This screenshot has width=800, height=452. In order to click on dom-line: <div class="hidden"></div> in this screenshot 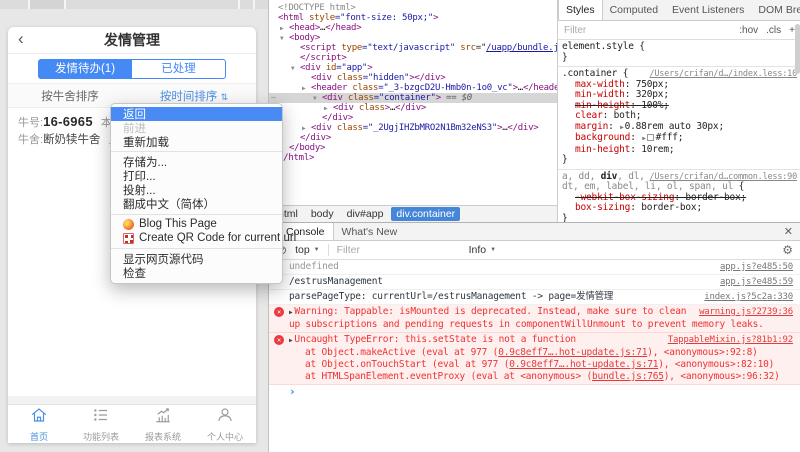, I will do `click(413, 78)`.